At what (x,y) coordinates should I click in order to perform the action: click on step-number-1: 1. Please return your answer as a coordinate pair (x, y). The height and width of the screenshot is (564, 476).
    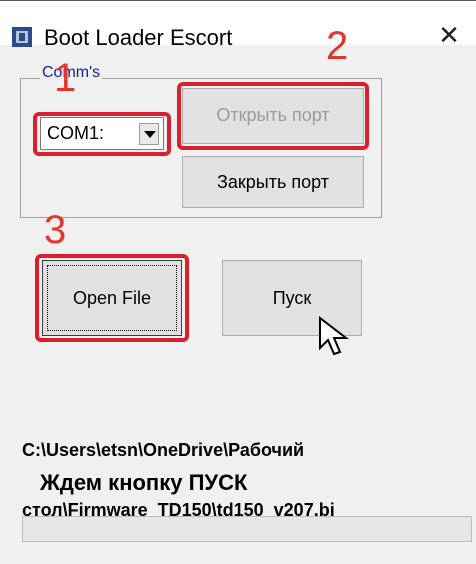
    Looking at the image, I should click on (65, 78).